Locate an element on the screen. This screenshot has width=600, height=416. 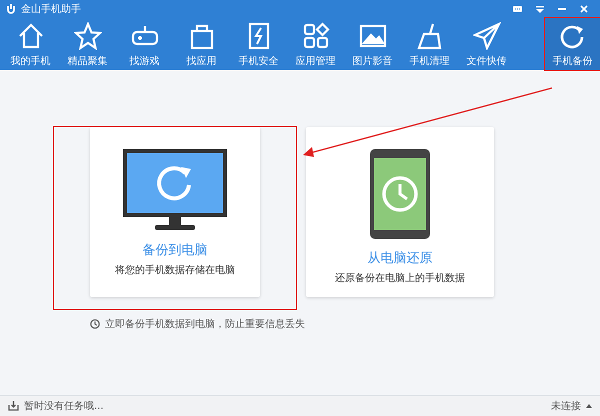
clock-icon is located at coordinates (95, 324).